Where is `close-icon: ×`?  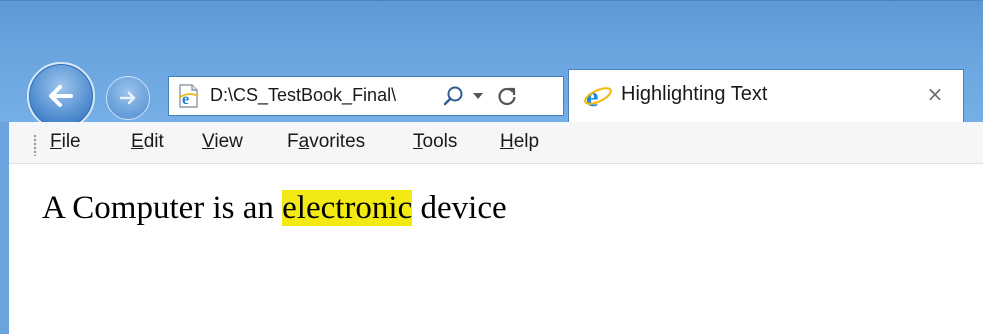
close-icon: × is located at coordinates (935, 94).